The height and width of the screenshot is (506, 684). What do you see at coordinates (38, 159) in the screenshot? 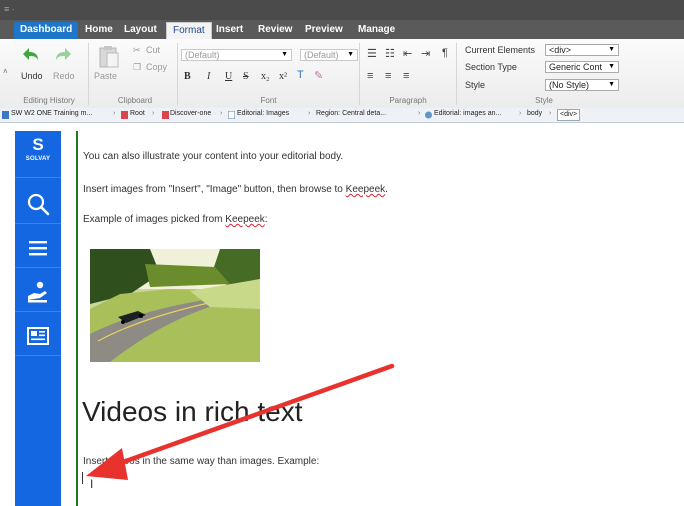
I see `solvay-logo-text: SOLVAY` at bounding box center [38, 159].